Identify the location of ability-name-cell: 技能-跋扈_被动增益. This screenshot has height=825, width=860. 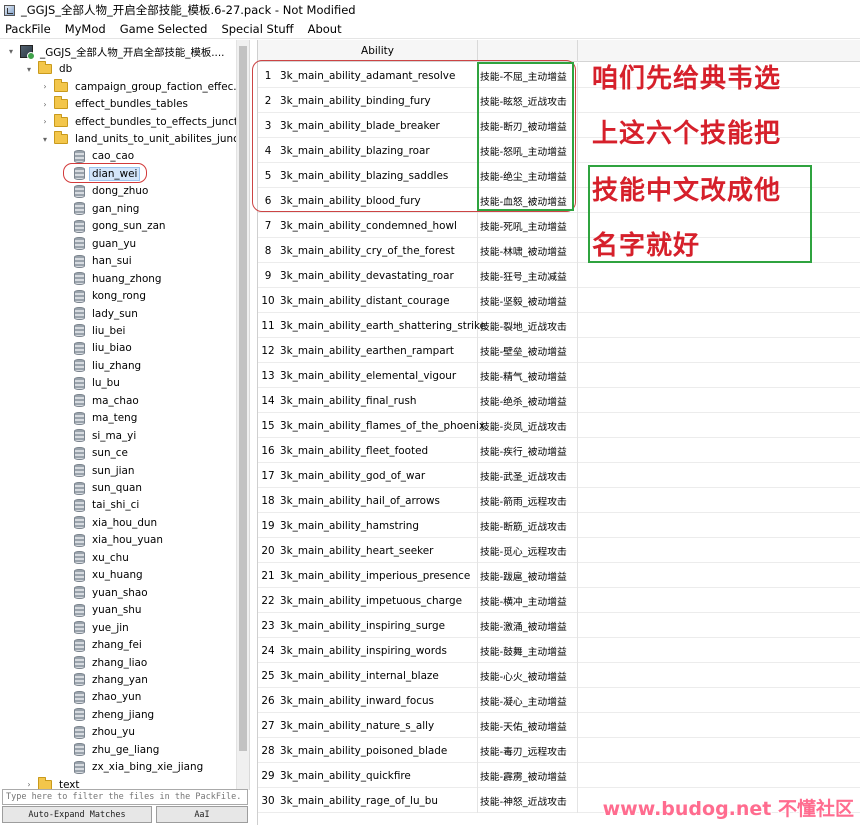
(528, 575).